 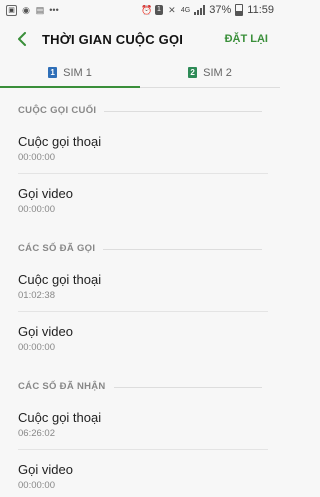 What do you see at coordinates (140, 424) in the screenshot?
I see `list-item-received-voice: Cuộc gọi thoại 06:26:02` at bounding box center [140, 424].